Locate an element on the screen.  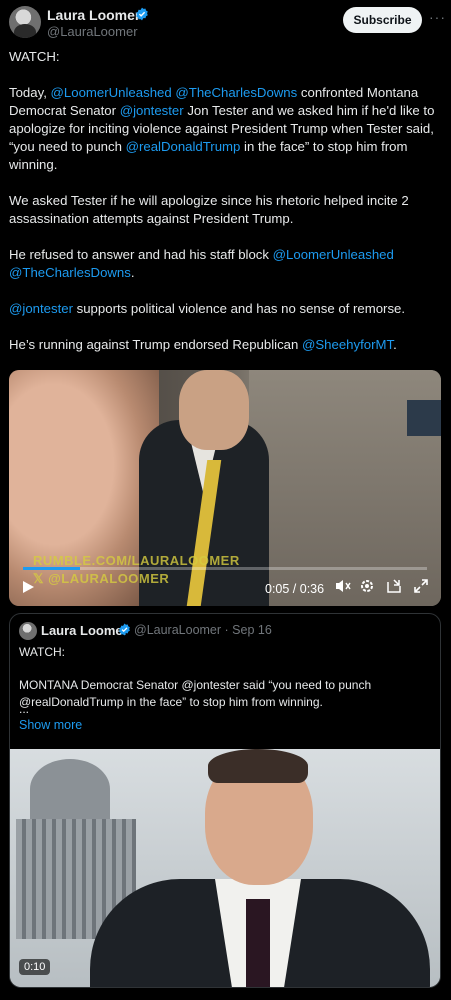
subscribe-button: Subscribe is located at coordinates (382, 20).